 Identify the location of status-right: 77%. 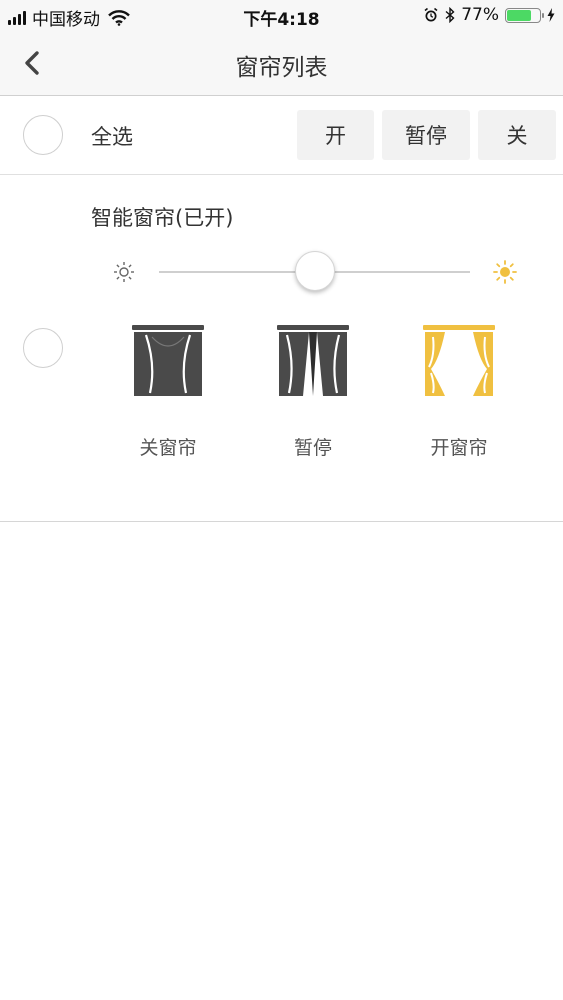
(489, 15).